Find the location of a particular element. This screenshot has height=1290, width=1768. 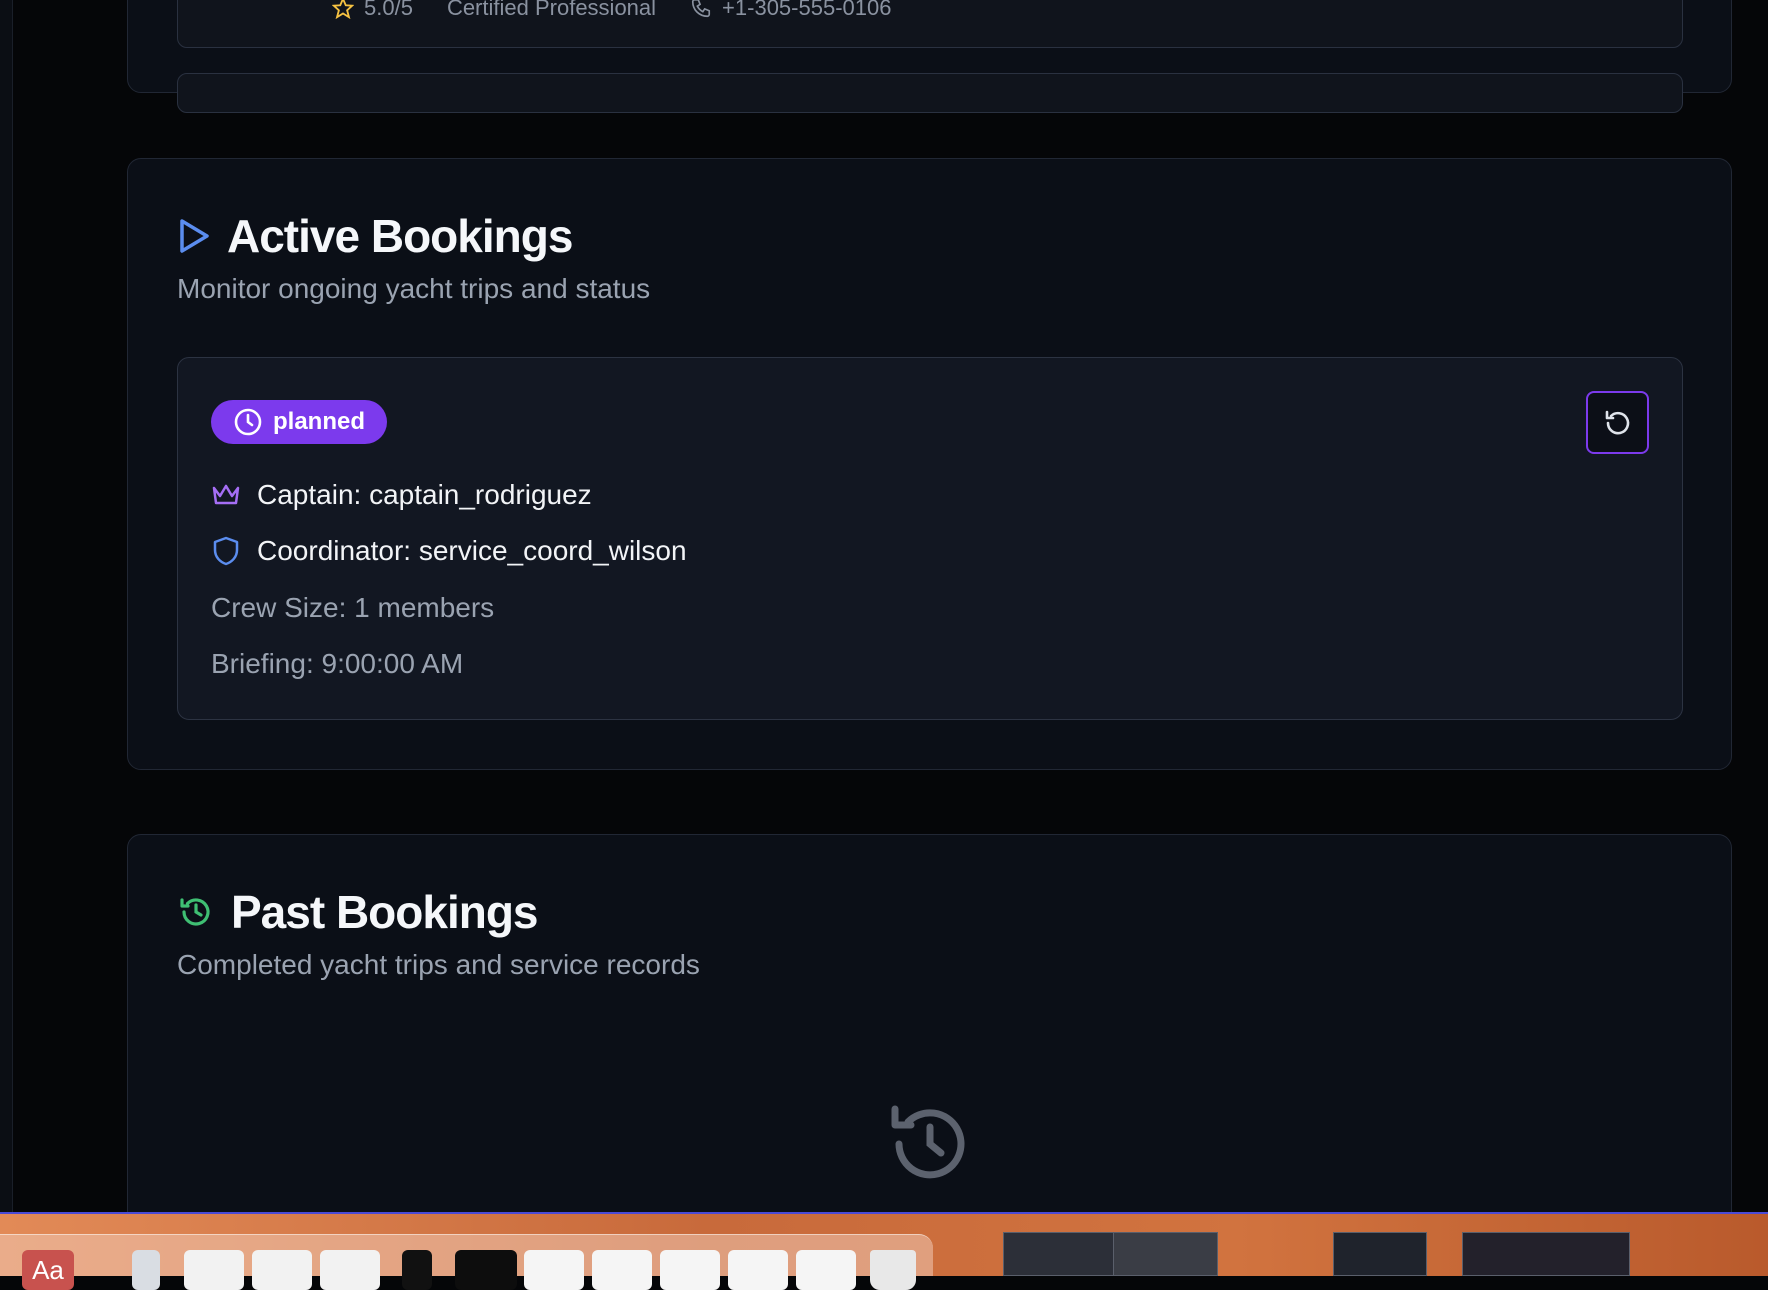

vendor-list-item is located at coordinates (930, 93).